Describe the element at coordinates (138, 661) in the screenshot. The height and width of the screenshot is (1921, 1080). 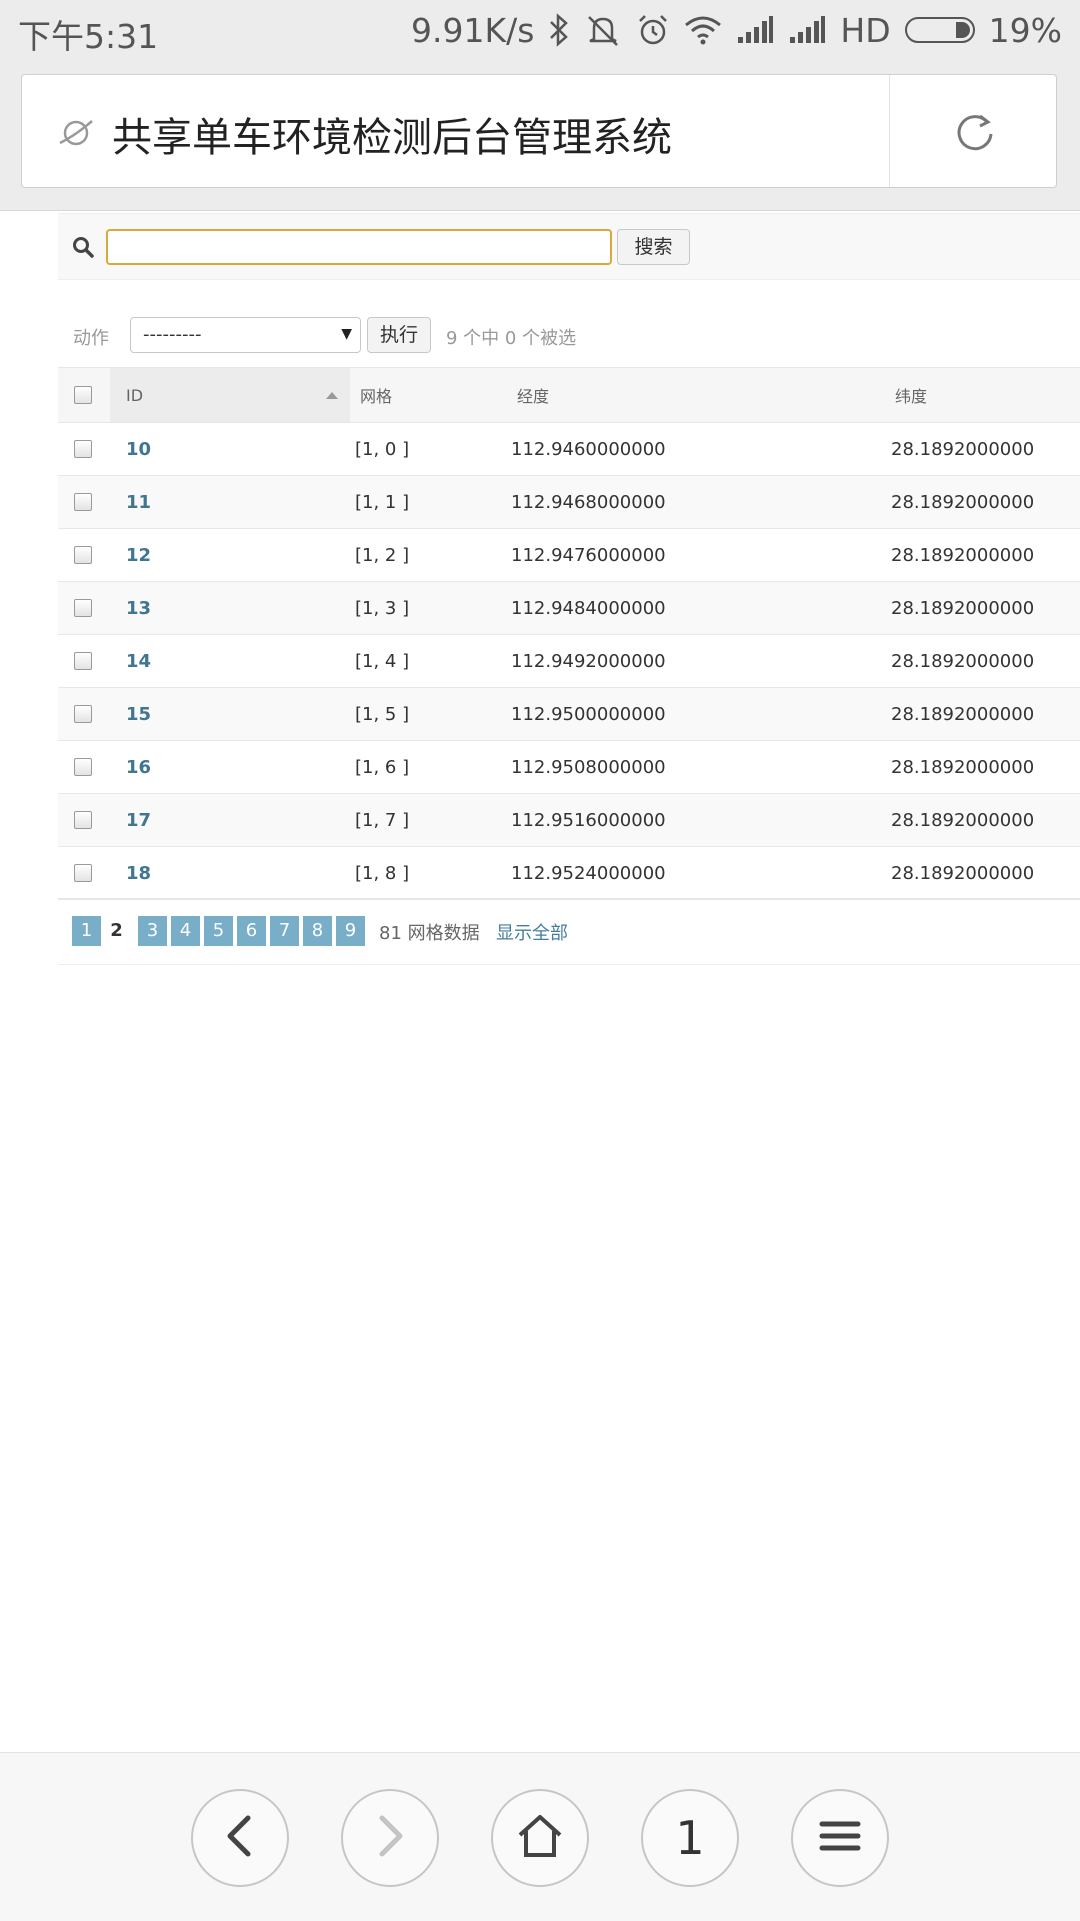
I see `row-id-link: 14` at that location.